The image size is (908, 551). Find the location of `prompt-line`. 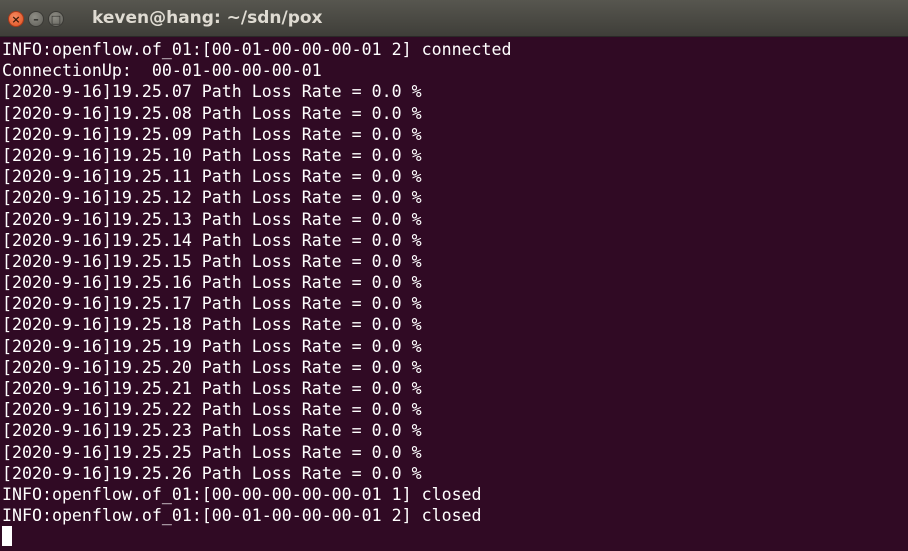

prompt-line is located at coordinates (454, 536).